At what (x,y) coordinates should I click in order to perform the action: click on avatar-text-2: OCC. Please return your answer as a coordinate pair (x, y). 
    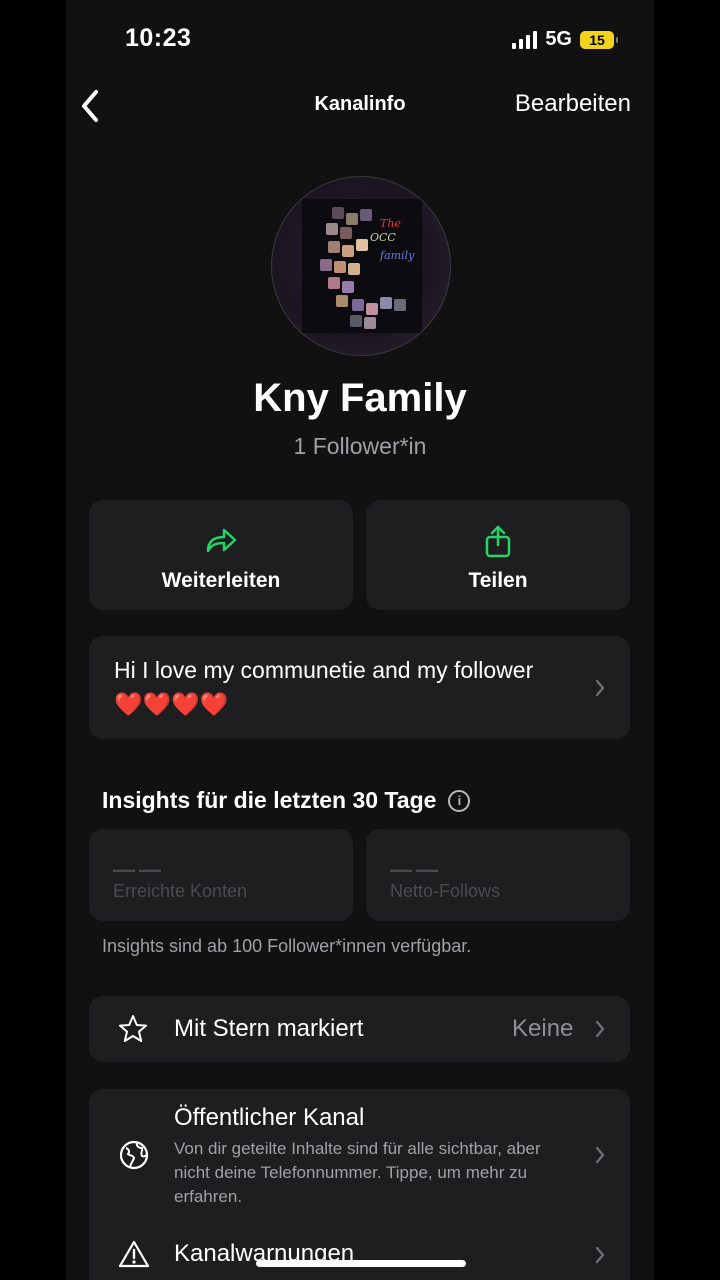
    Looking at the image, I should click on (383, 237).